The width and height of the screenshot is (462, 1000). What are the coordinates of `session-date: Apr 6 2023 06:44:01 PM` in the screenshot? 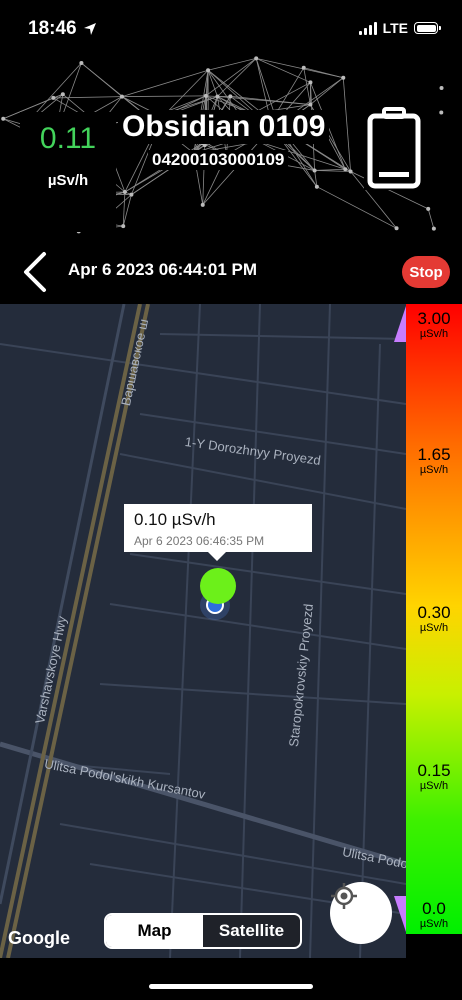 It's located at (162, 269).